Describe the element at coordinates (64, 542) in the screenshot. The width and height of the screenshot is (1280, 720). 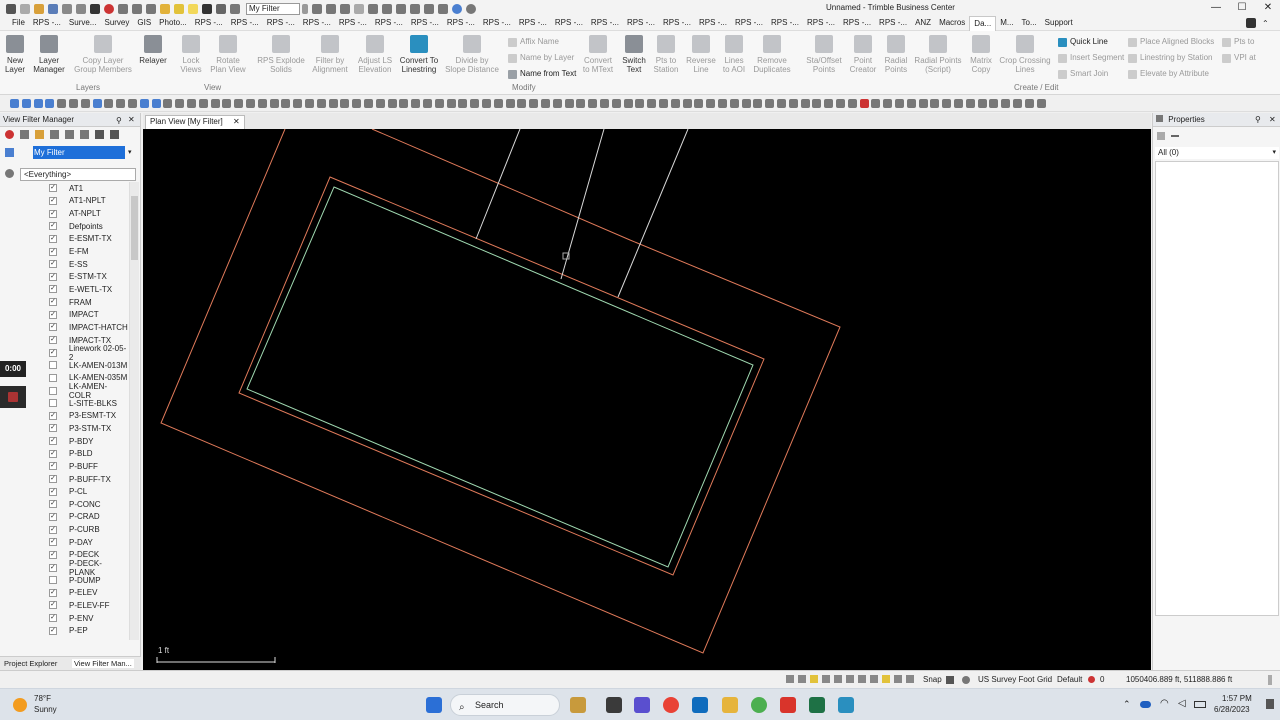
I see `layer-row: ✓ P-DAY` at that location.